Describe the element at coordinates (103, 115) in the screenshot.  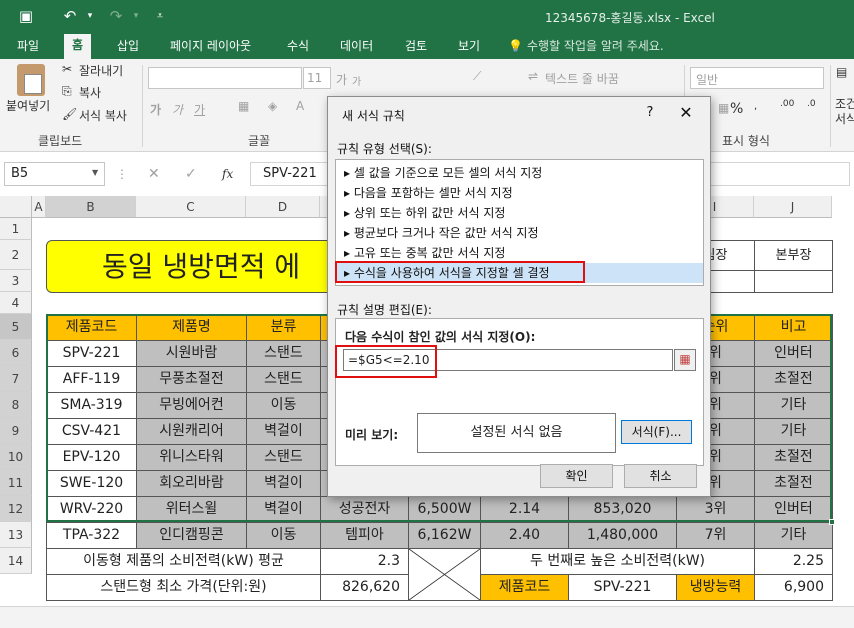
I see `format-painter-button: 서식 복사` at that location.